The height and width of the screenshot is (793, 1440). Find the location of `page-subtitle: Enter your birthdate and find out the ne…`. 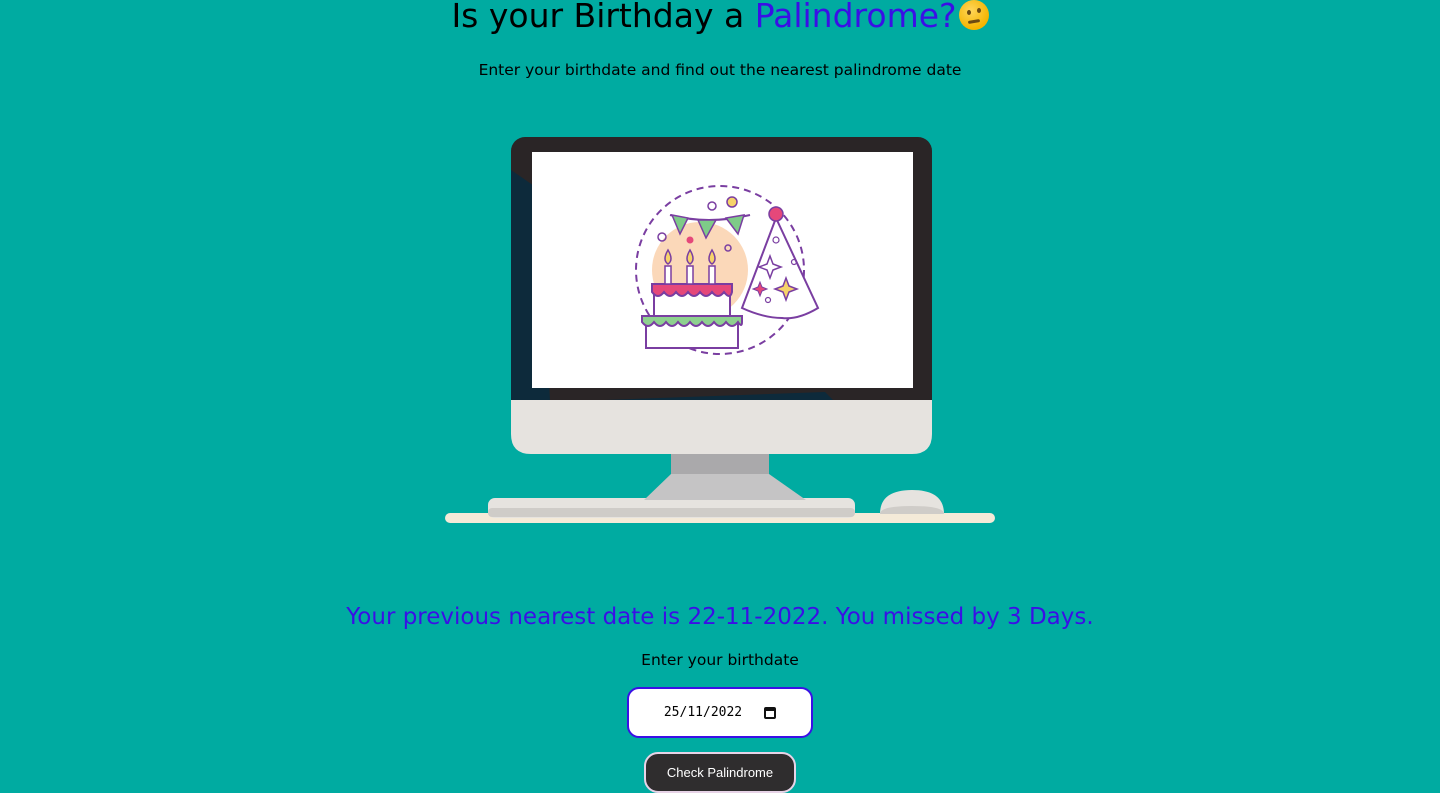

page-subtitle: Enter your birthdate and find out the ne… is located at coordinates (720, 70).